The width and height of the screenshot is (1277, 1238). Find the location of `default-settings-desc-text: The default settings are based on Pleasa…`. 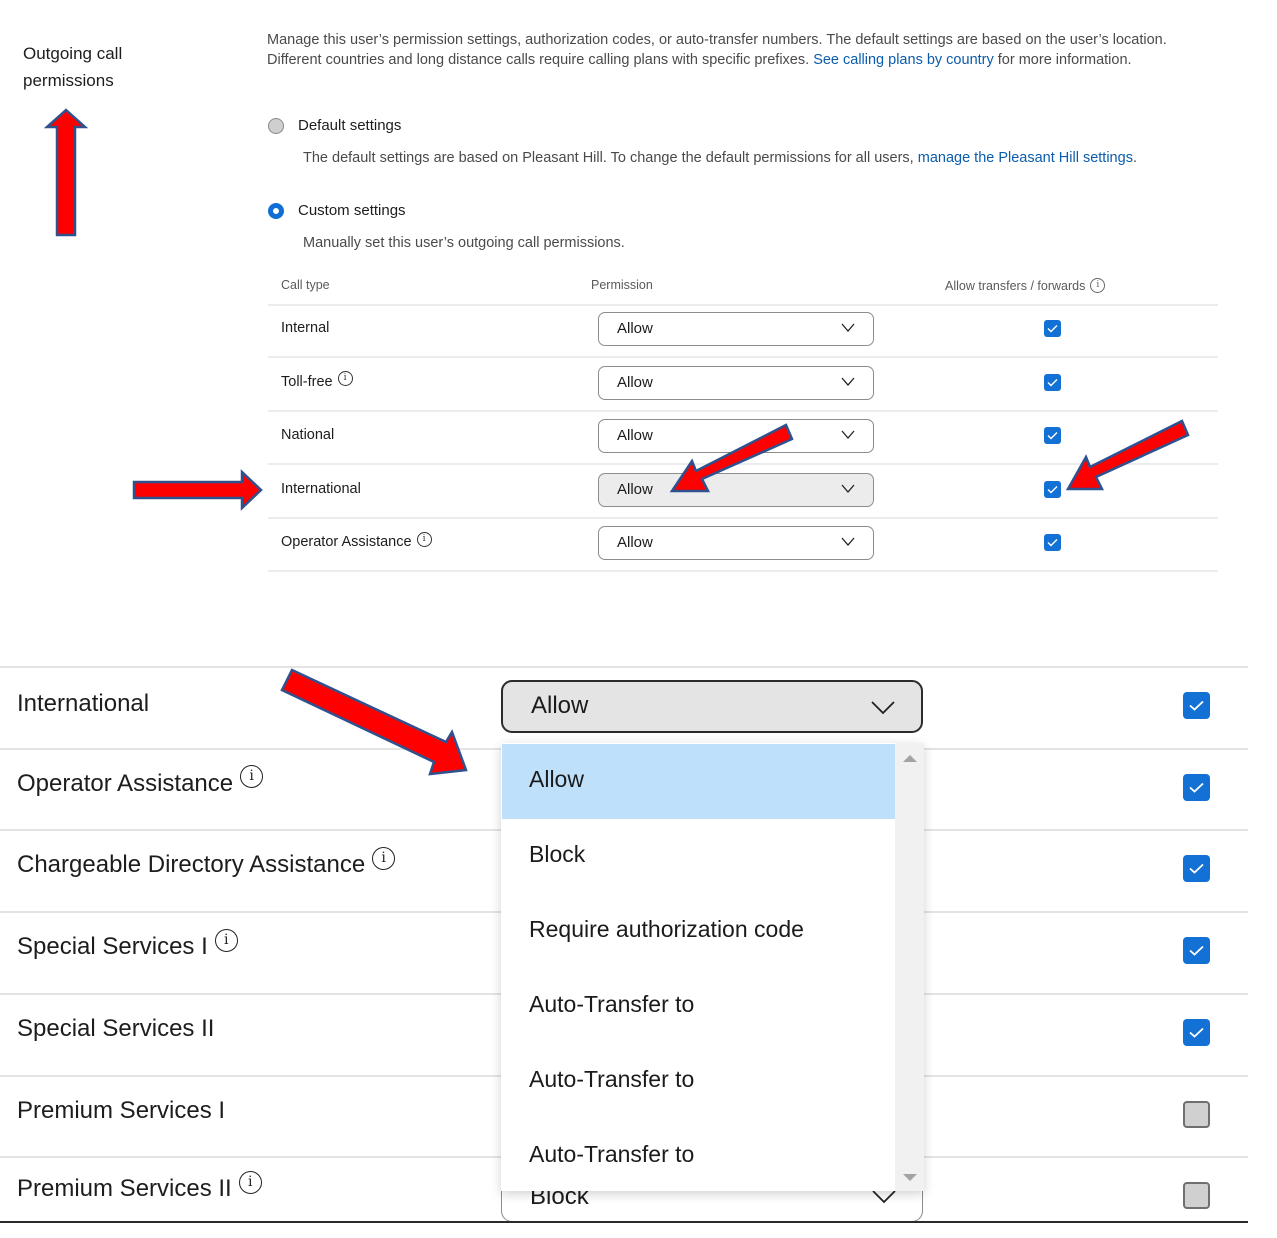

default-settings-desc-text: The default settings are based on Pleasa… is located at coordinates (610, 158).